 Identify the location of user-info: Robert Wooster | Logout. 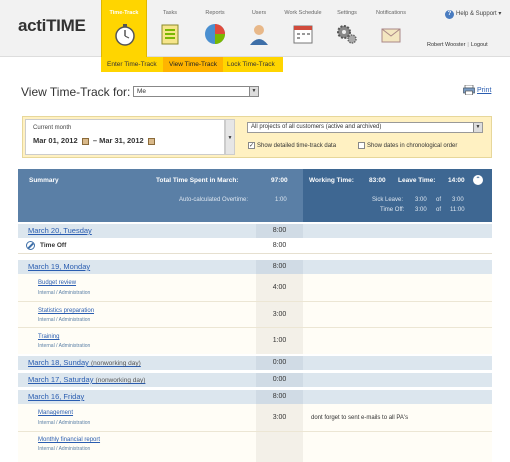
(457, 45).